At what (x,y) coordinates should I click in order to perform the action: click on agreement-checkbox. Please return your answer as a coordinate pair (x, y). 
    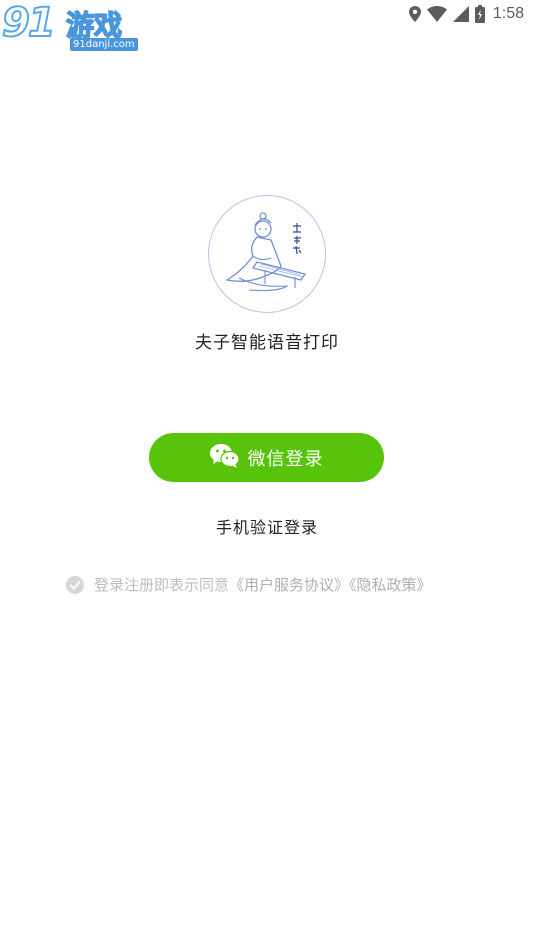
    Looking at the image, I should click on (75, 584).